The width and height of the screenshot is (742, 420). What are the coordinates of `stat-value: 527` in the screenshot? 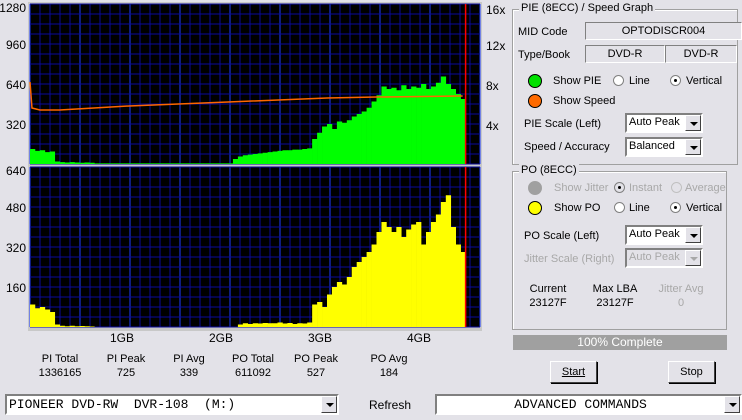 It's located at (316, 373).